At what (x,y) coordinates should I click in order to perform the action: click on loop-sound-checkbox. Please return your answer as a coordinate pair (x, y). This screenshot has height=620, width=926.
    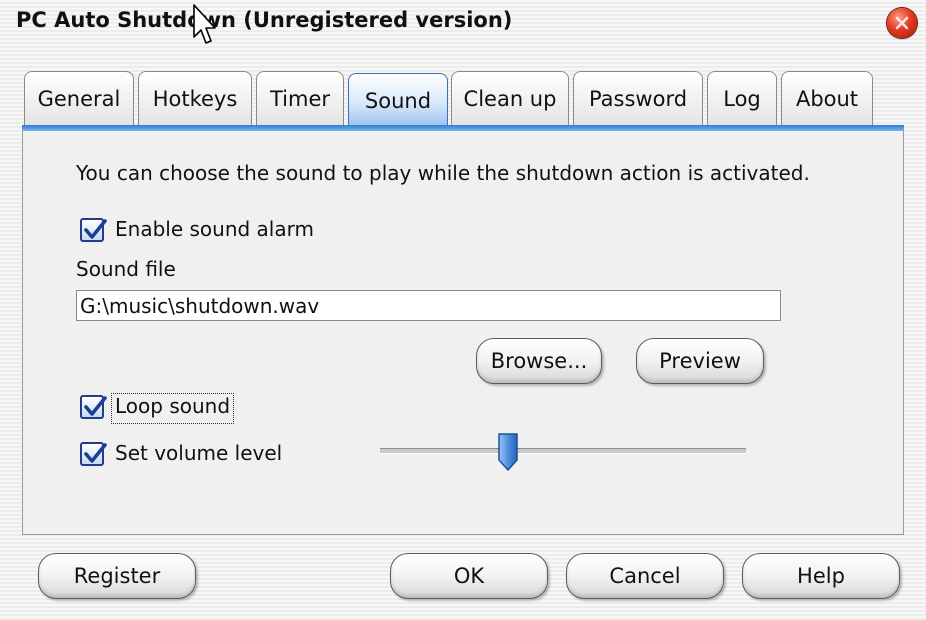
    Looking at the image, I should click on (93, 407).